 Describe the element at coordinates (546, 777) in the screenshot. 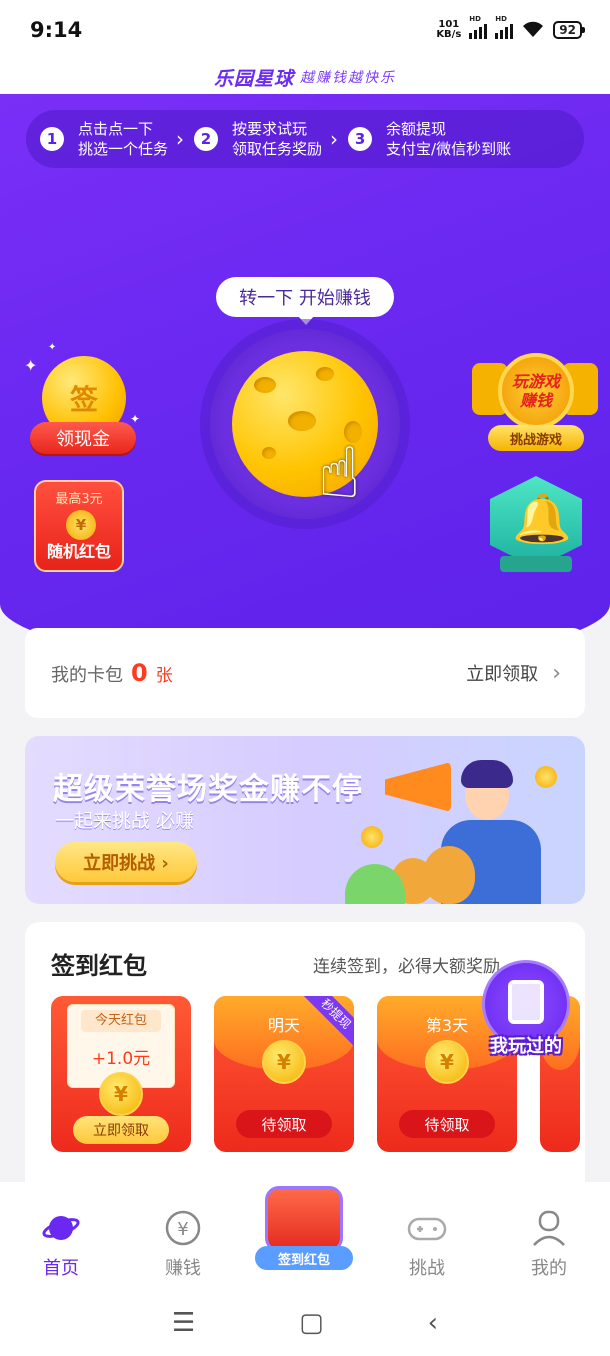

I see `coin-icon` at that location.